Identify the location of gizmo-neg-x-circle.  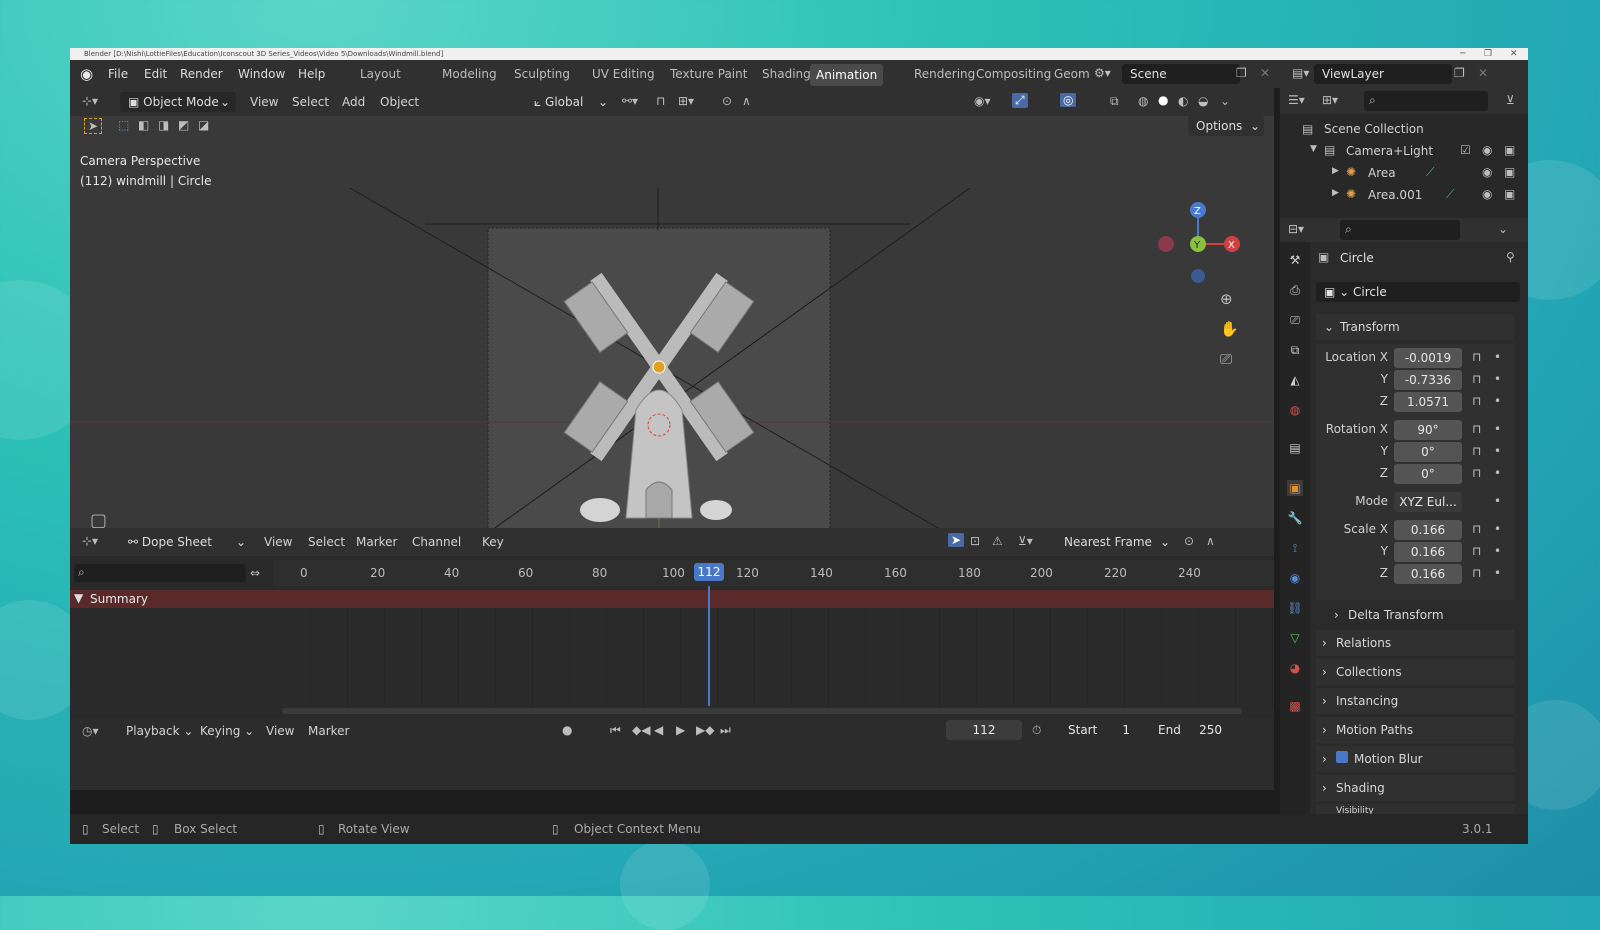
(1166, 244).